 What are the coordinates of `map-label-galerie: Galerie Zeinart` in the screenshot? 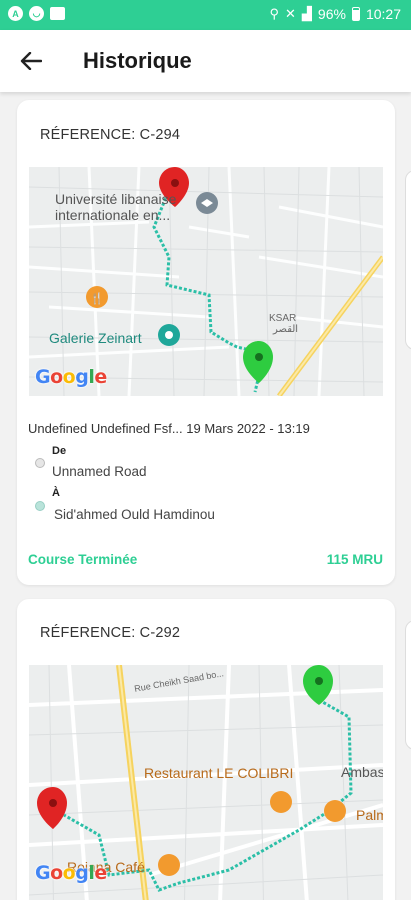 It's located at (95, 338).